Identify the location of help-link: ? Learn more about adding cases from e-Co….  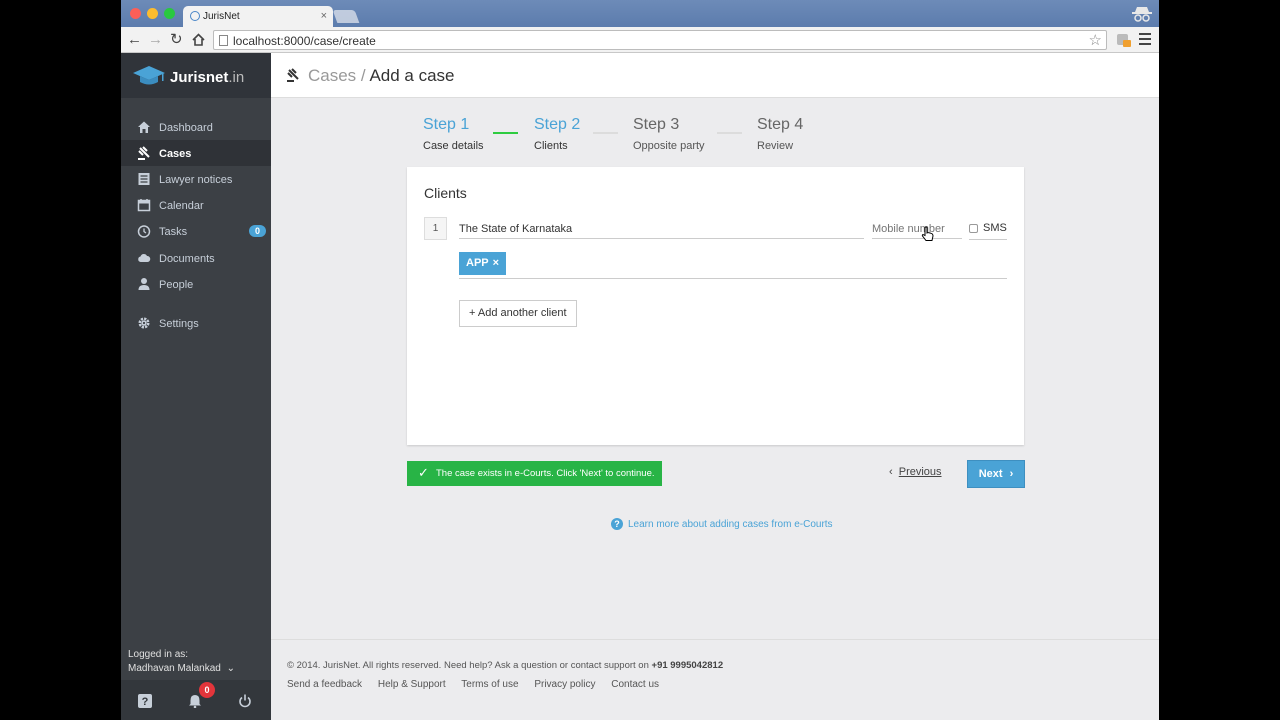
(722, 524).